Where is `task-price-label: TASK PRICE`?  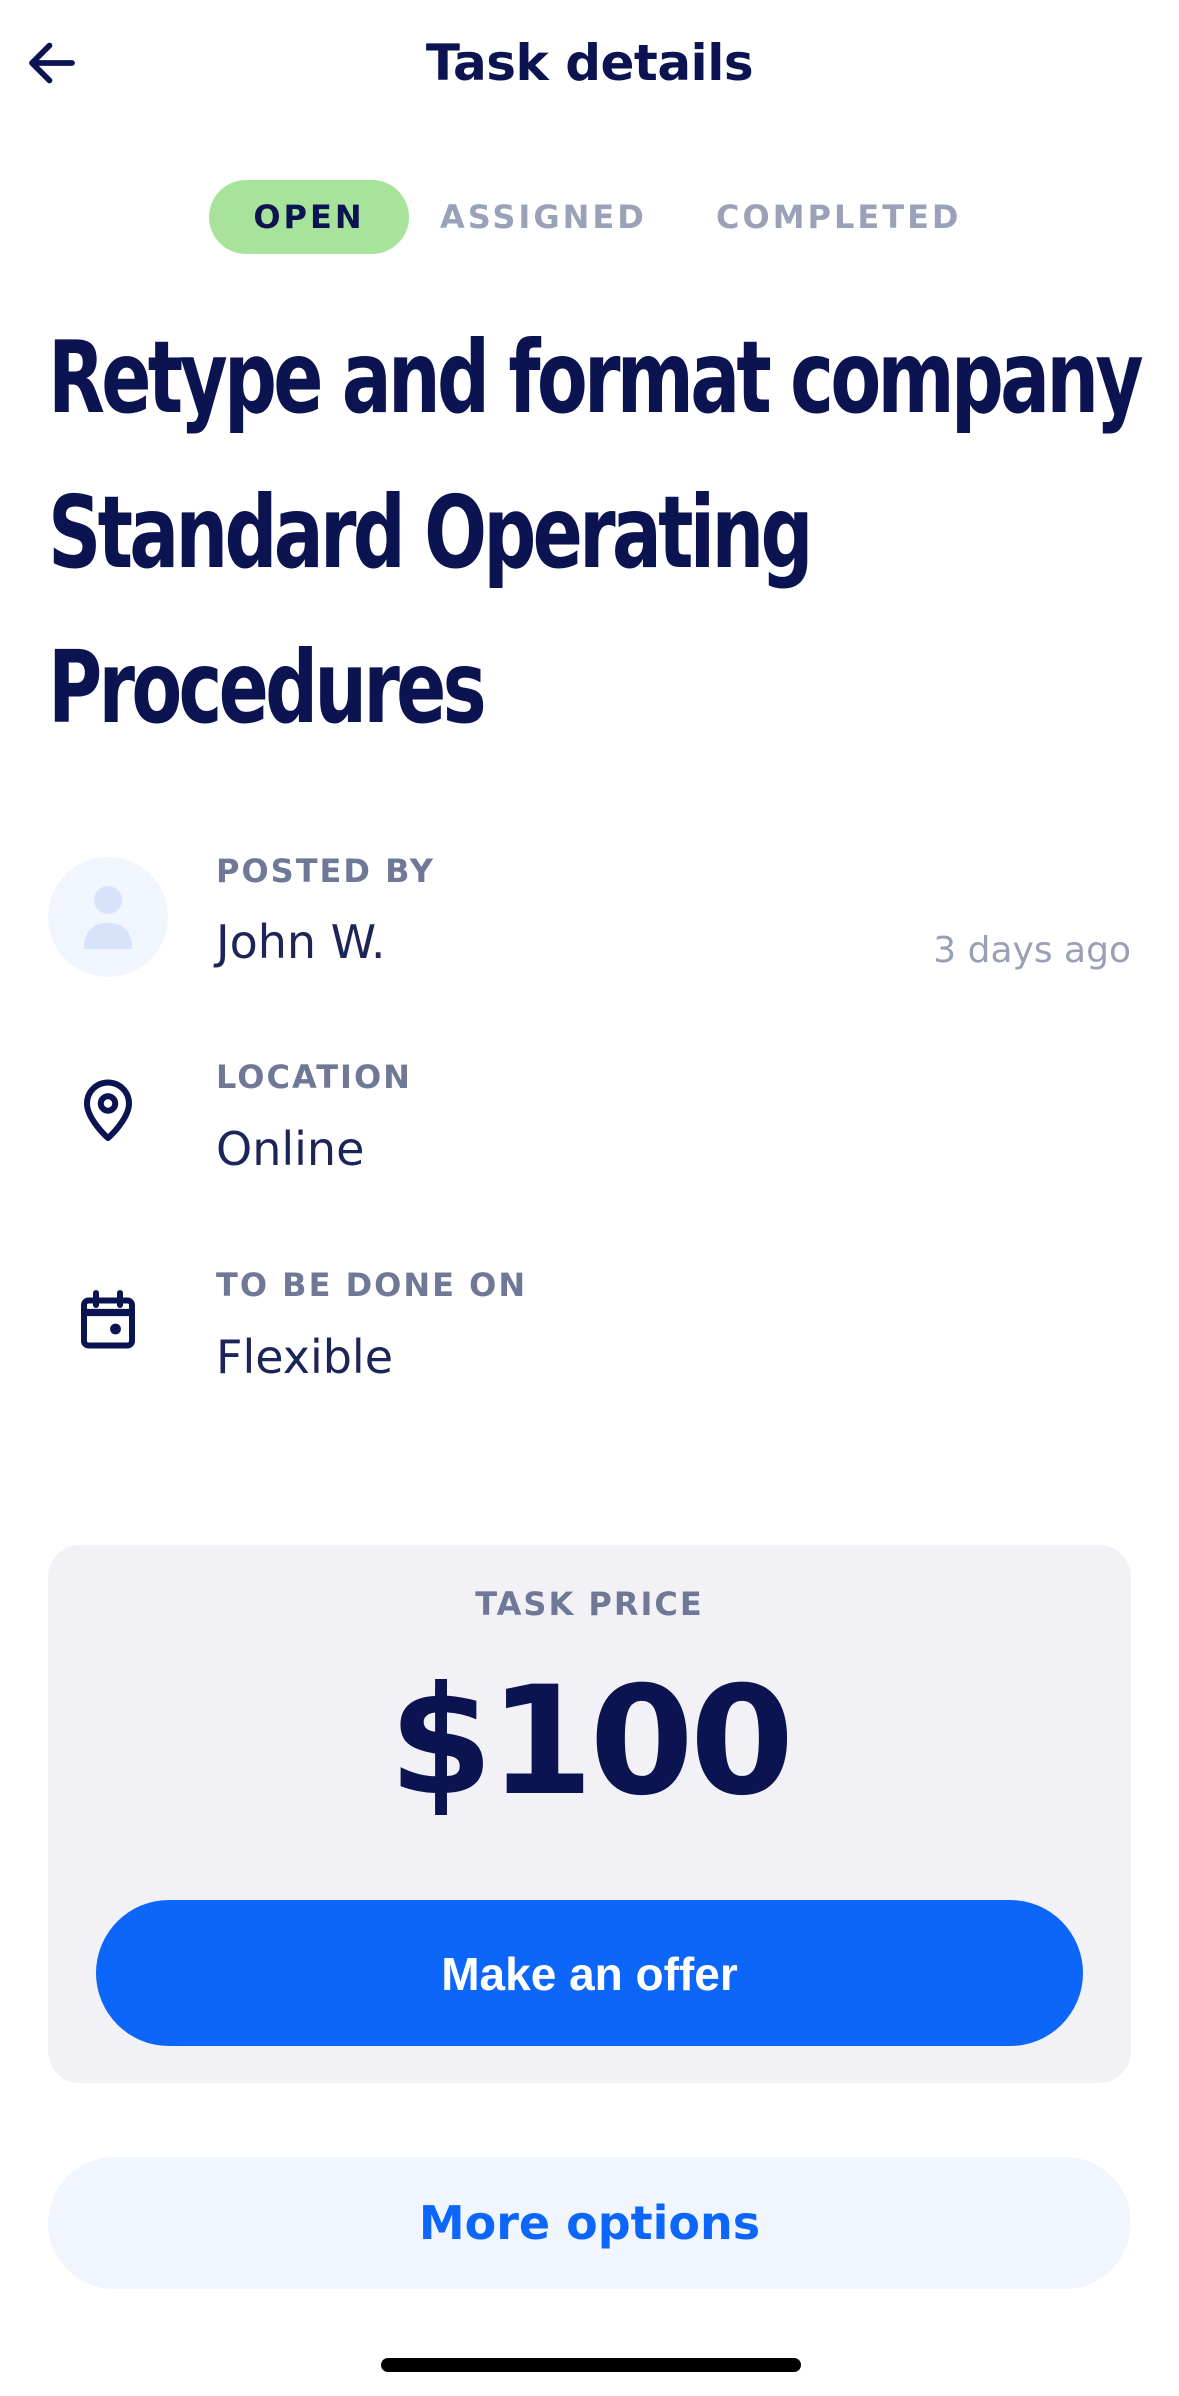
task-price-label: TASK PRICE is located at coordinates (589, 1604).